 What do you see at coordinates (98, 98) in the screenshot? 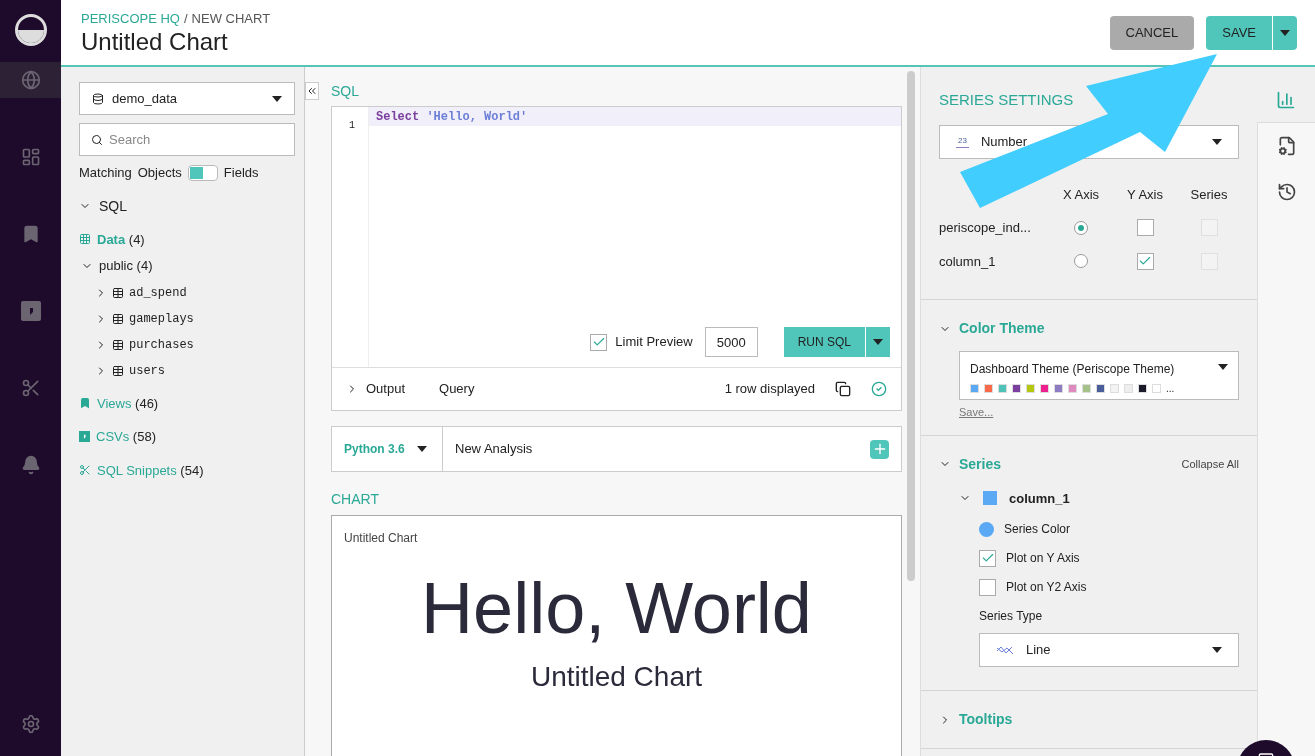
I see `database-icon` at bounding box center [98, 98].